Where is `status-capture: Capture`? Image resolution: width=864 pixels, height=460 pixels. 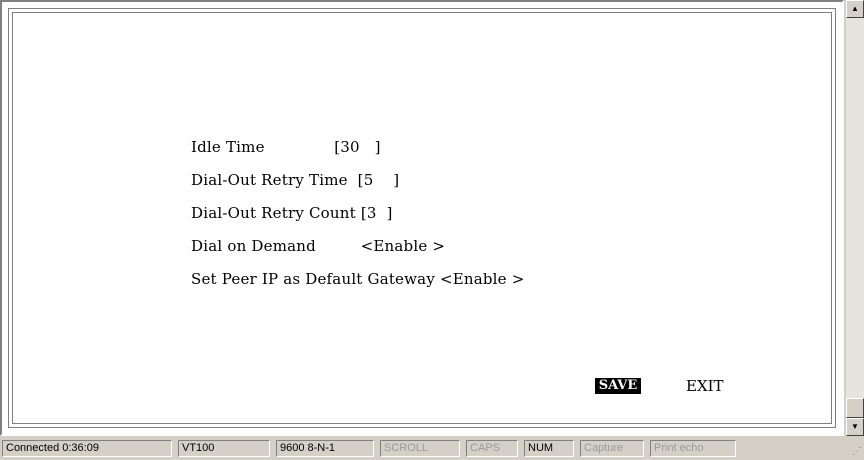
status-capture: Capture is located at coordinates (612, 448).